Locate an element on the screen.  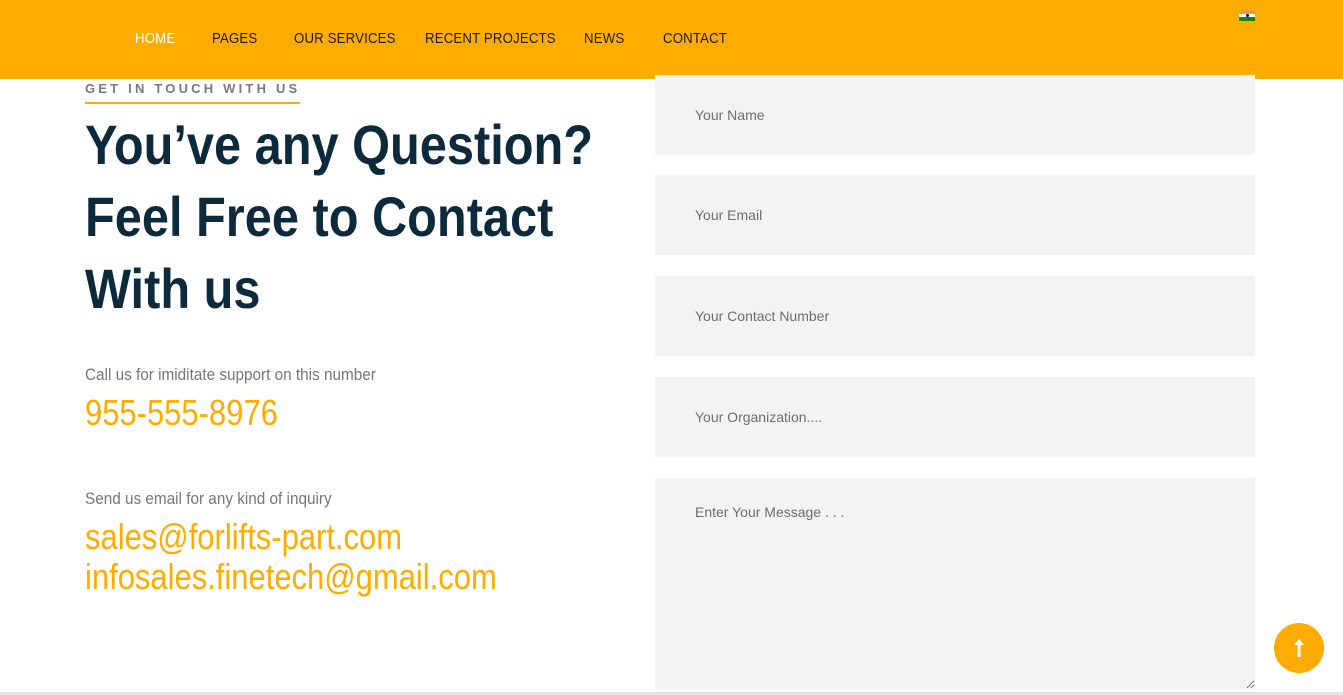
organization-input is located at coordinates (955, 417).